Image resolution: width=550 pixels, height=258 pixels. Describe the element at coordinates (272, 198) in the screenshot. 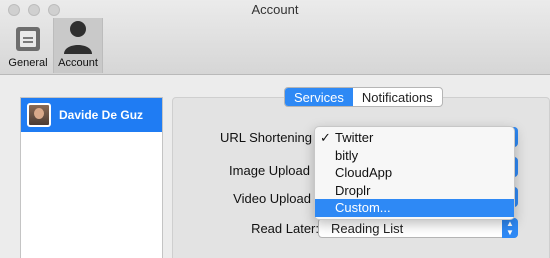

I see `video-upload-label: Video Upload` at that location.